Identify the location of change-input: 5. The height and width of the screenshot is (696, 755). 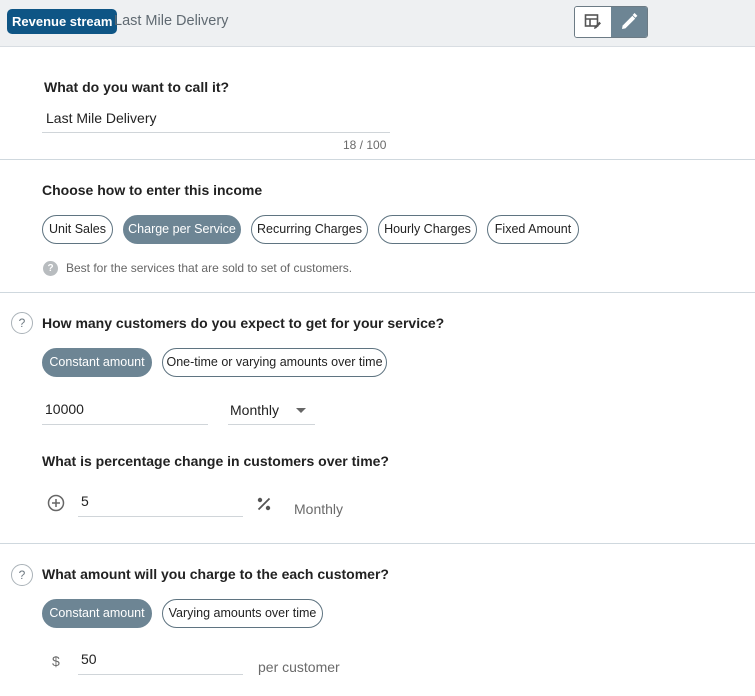
(160, 504).